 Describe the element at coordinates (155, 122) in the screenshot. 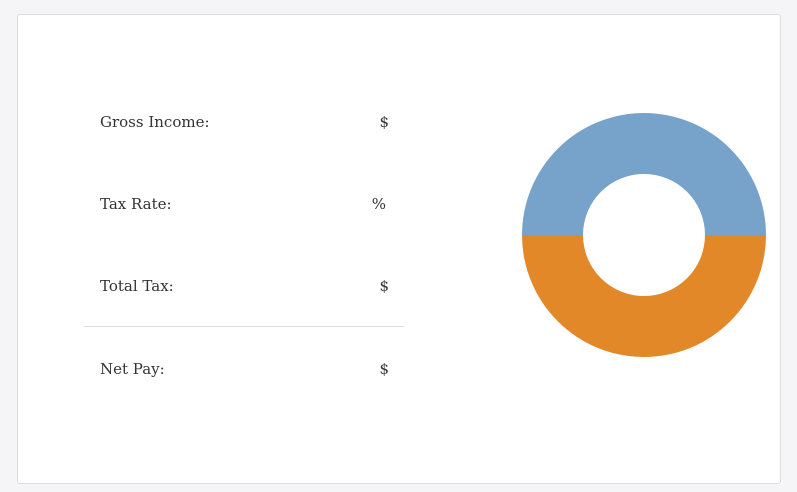

I see `gross-income-label: Gross Income:` at that location.